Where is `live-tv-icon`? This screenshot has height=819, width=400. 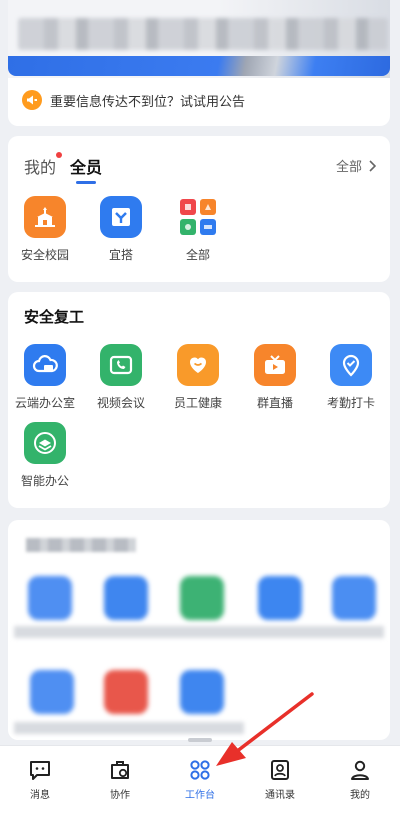
live-tv-icon is located at coordinates (275, 365).